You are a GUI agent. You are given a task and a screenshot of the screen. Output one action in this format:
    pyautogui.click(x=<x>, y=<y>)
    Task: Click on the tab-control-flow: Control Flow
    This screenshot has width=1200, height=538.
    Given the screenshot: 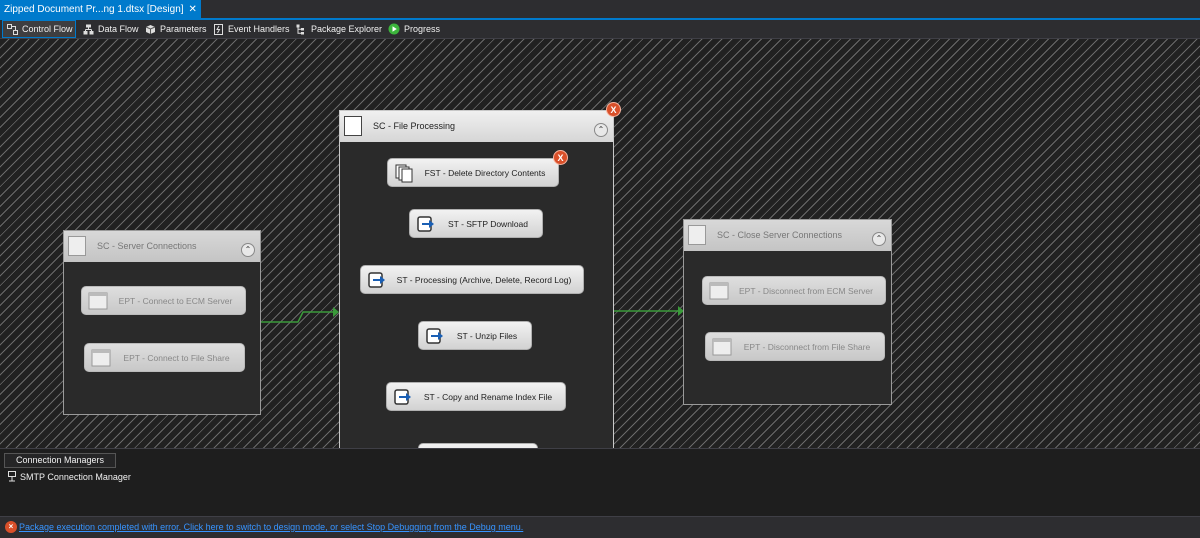 What is the action you would take?
    pyautogui.click(x=39, y=29)
    